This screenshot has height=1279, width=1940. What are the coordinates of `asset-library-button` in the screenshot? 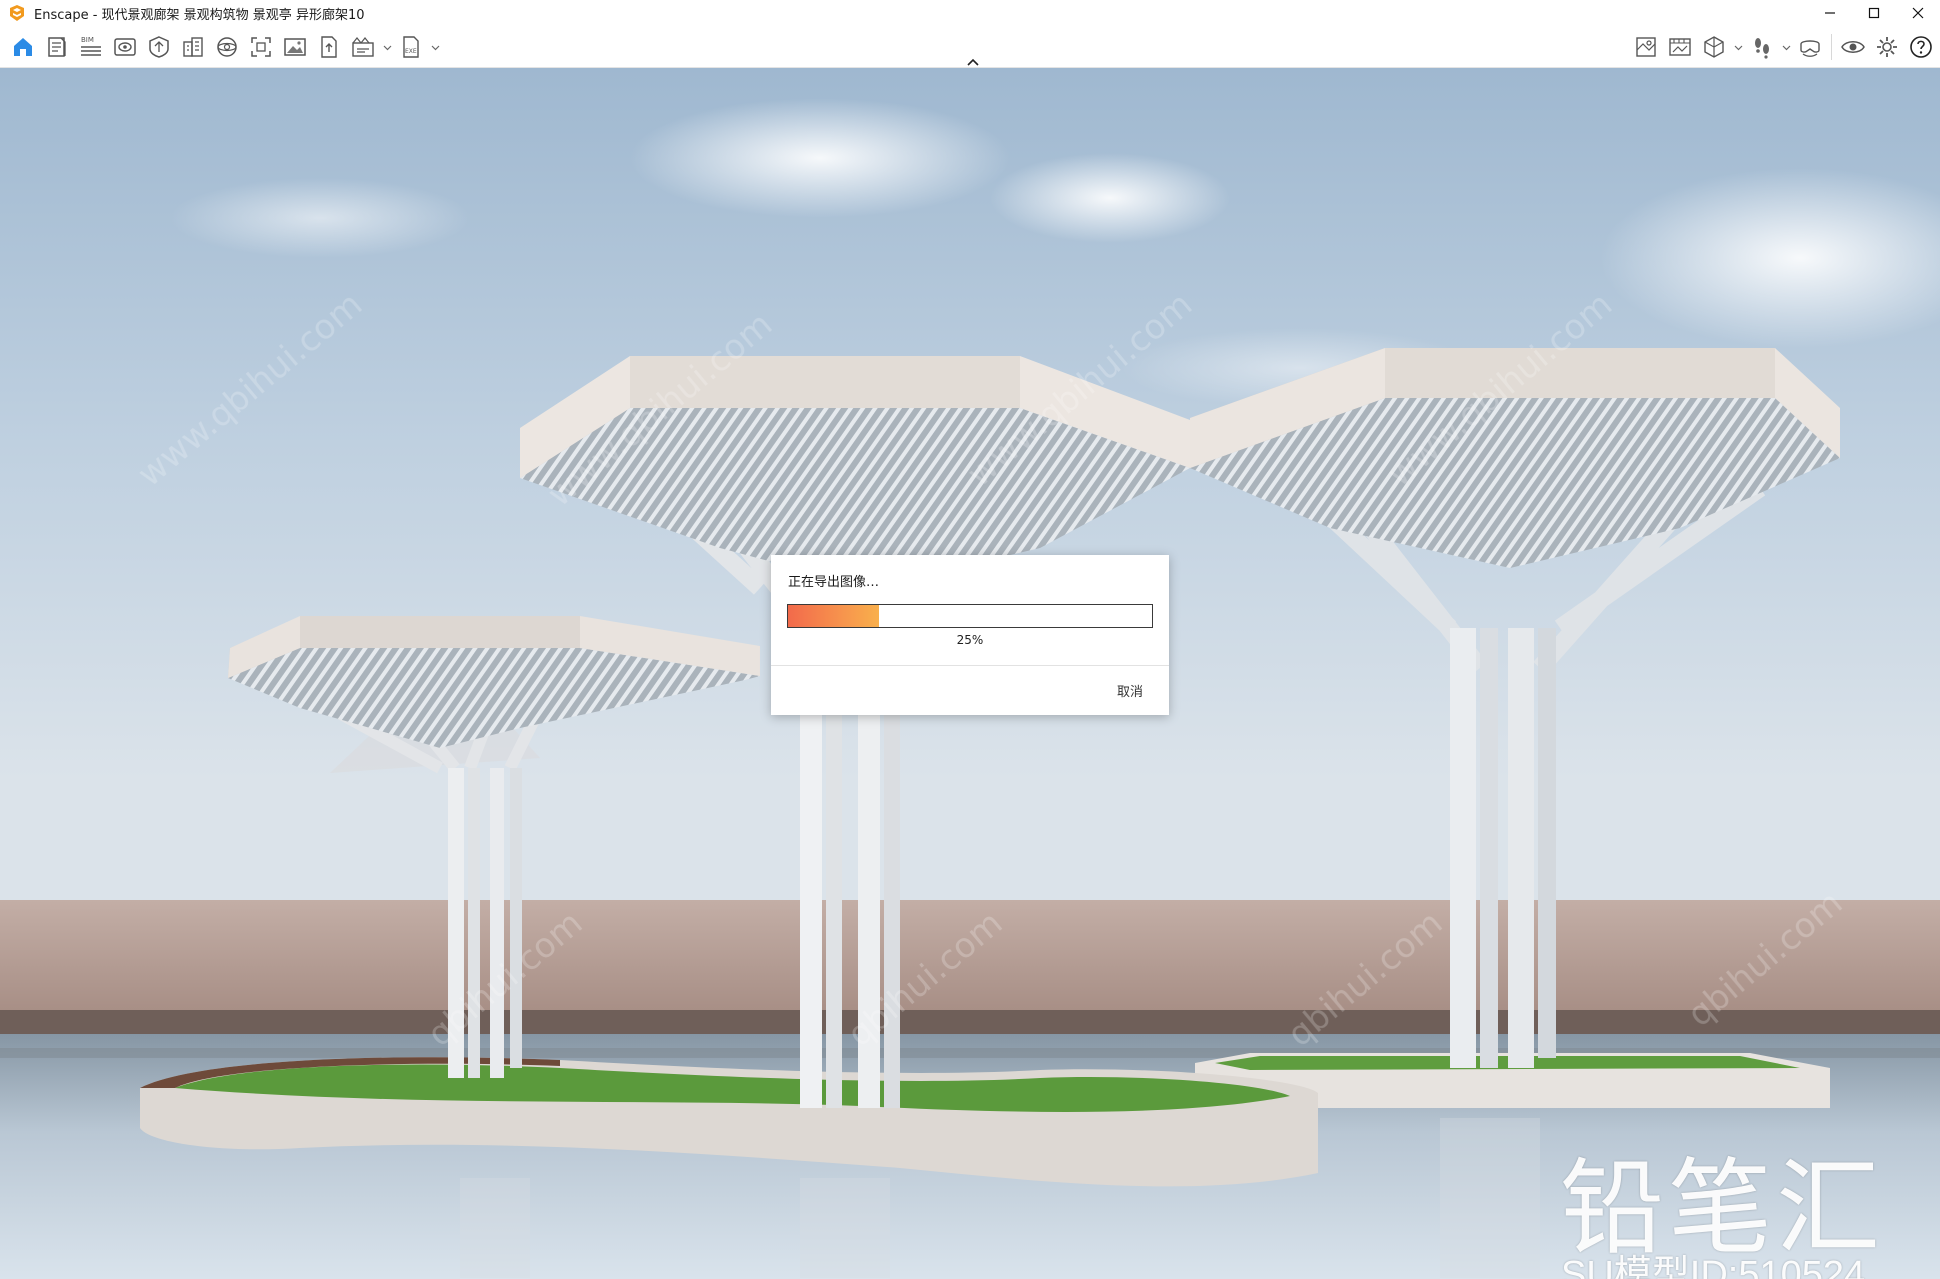 It's located at (159, 47).